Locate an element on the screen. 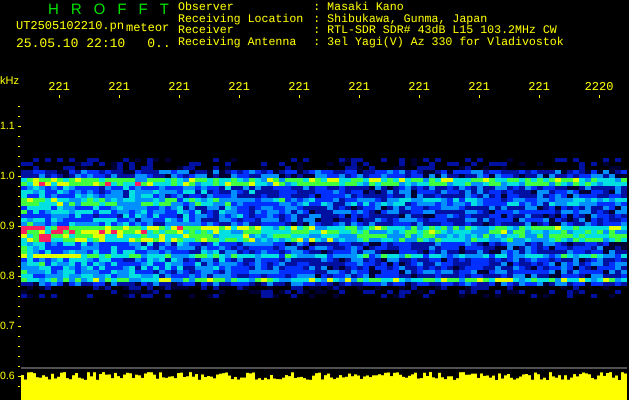  mode-label: meteor is located at coordinates (148, 28).